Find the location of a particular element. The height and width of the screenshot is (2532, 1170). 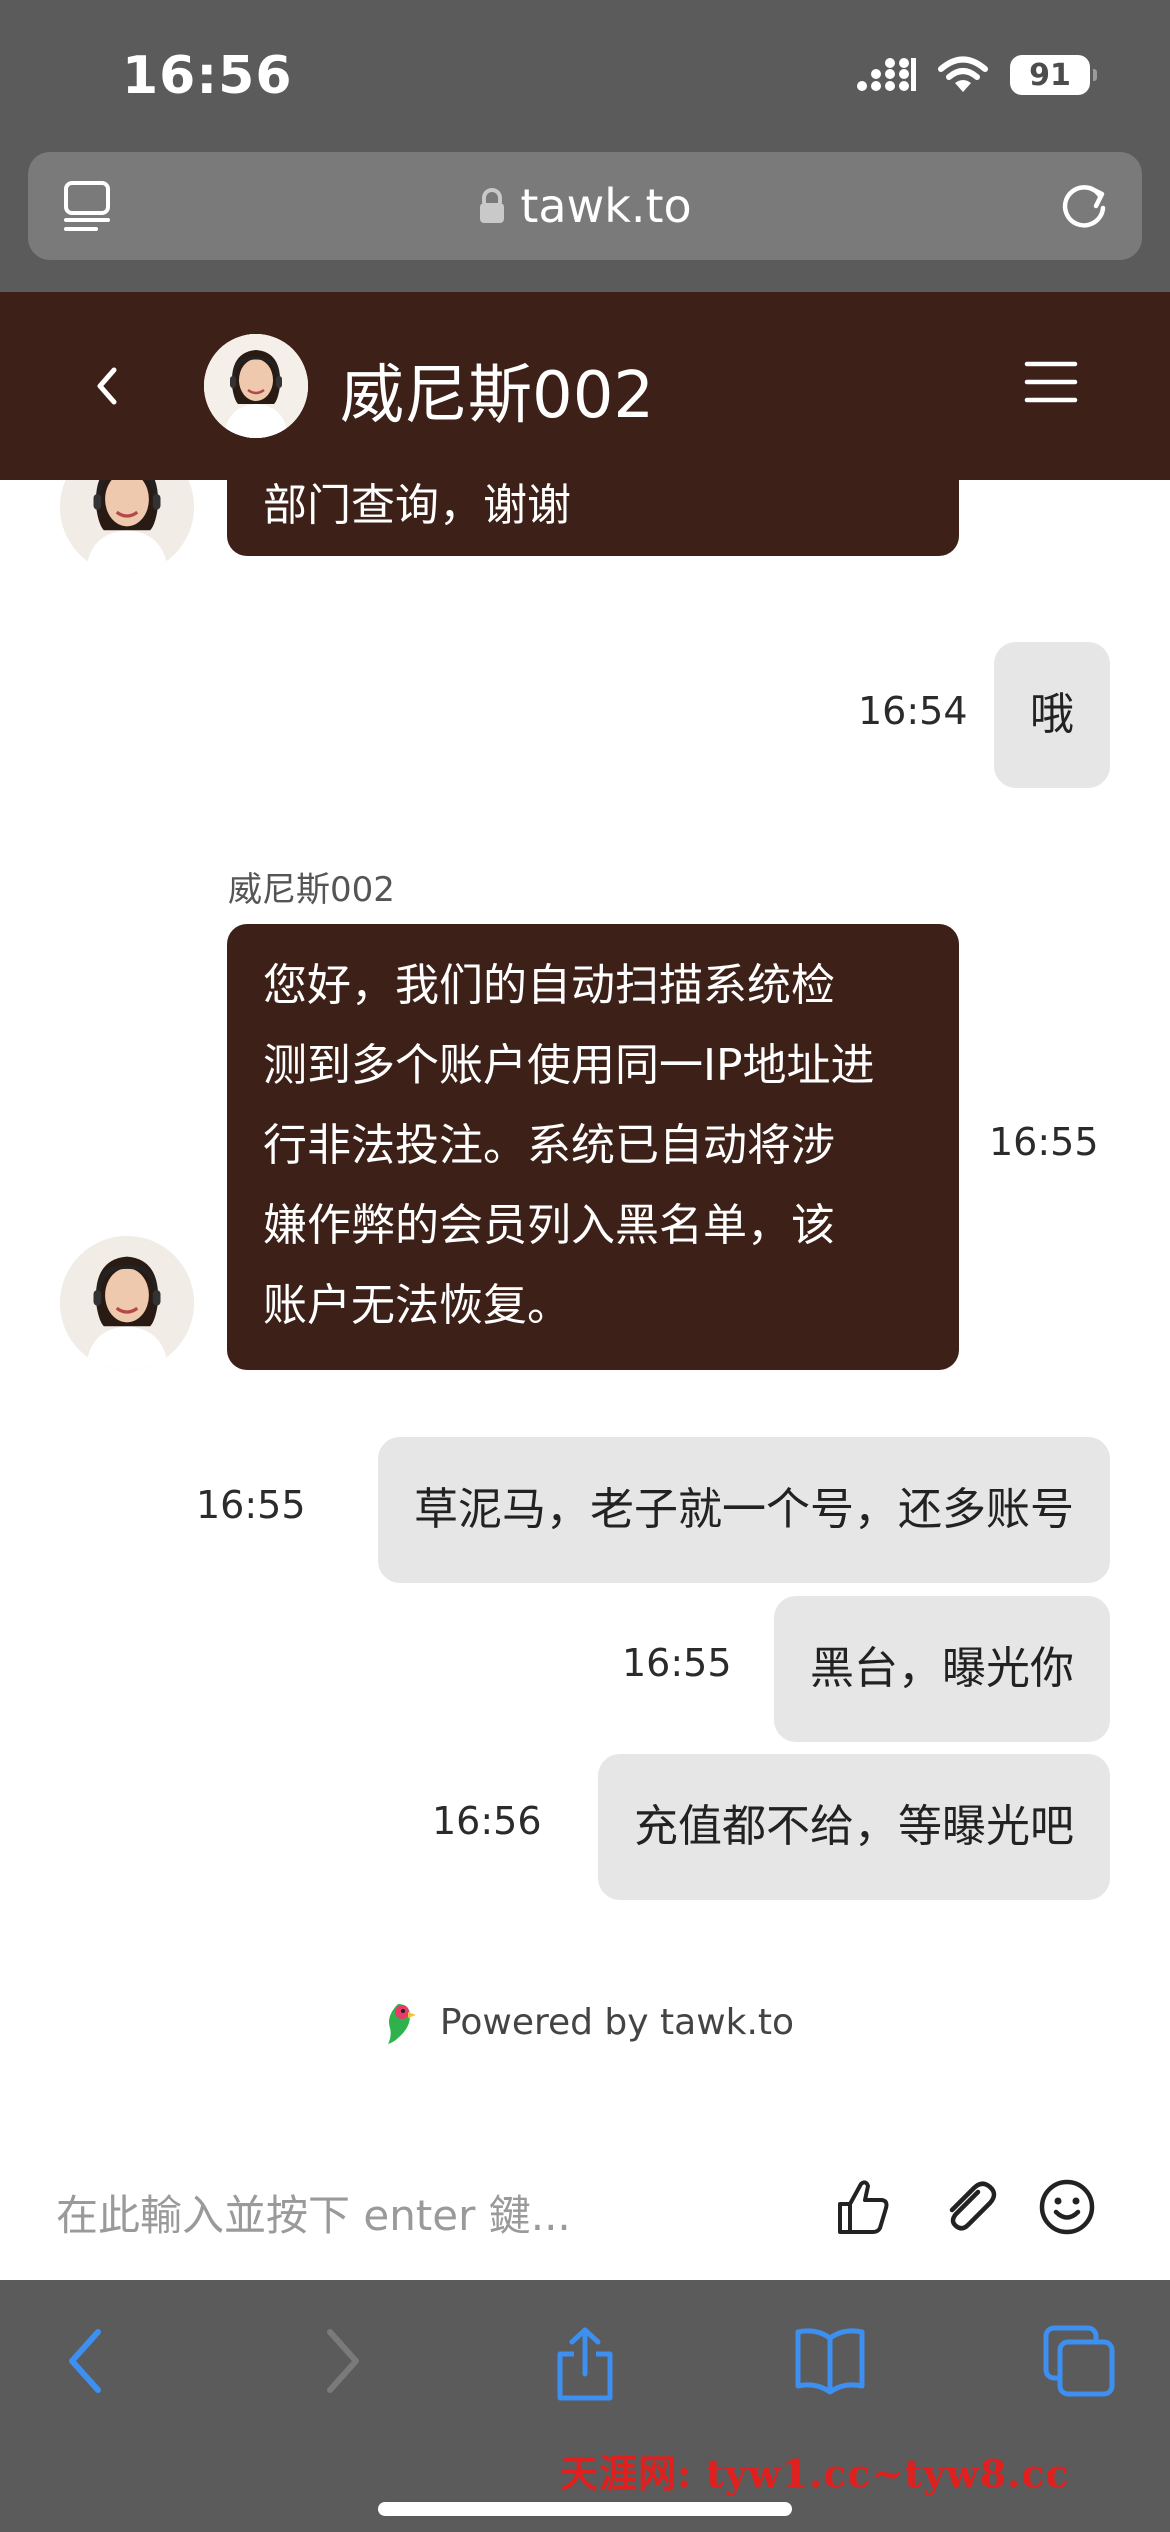

visitor-message-bubble: 草泥马，老子就一个号，还多账号 is located at coordinates (744, 1510).